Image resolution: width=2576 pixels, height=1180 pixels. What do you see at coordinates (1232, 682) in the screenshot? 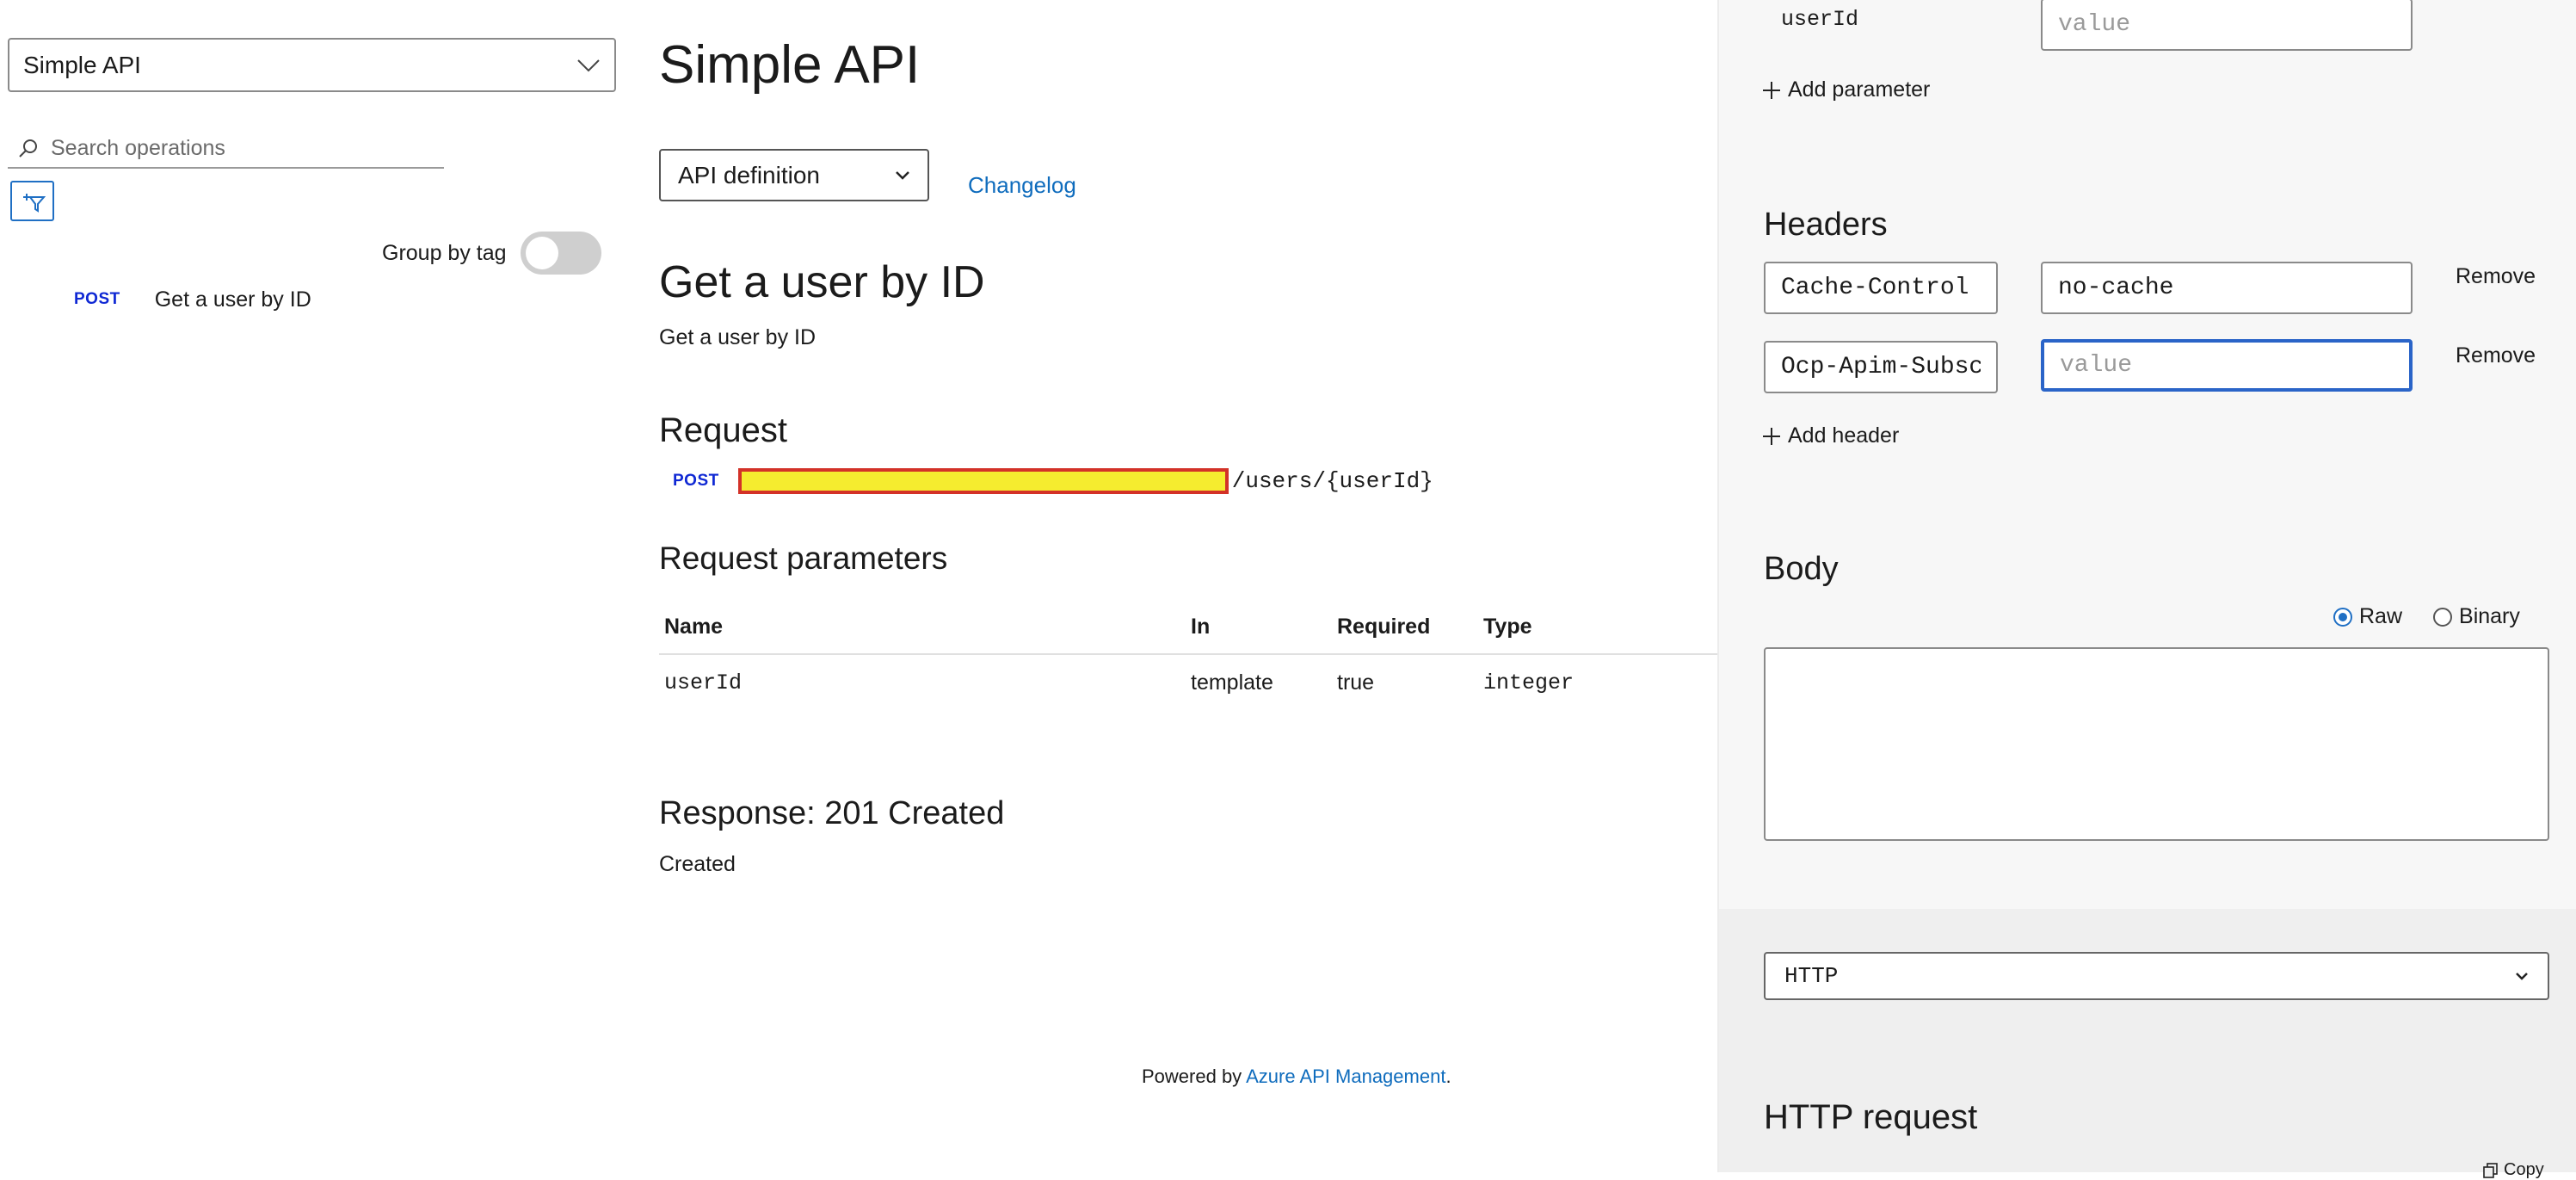
I see `param-in-cell: template` at bounding box center [1232, 682].